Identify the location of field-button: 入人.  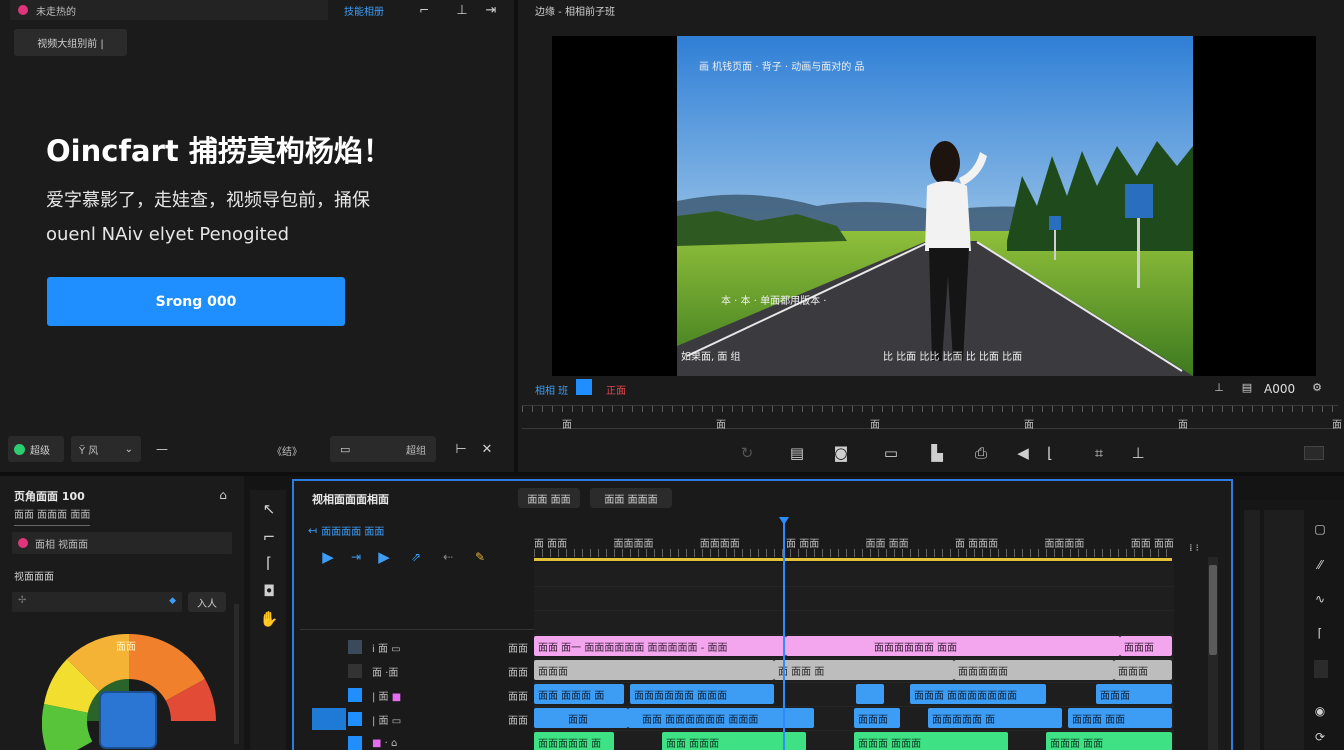
(207, 602).